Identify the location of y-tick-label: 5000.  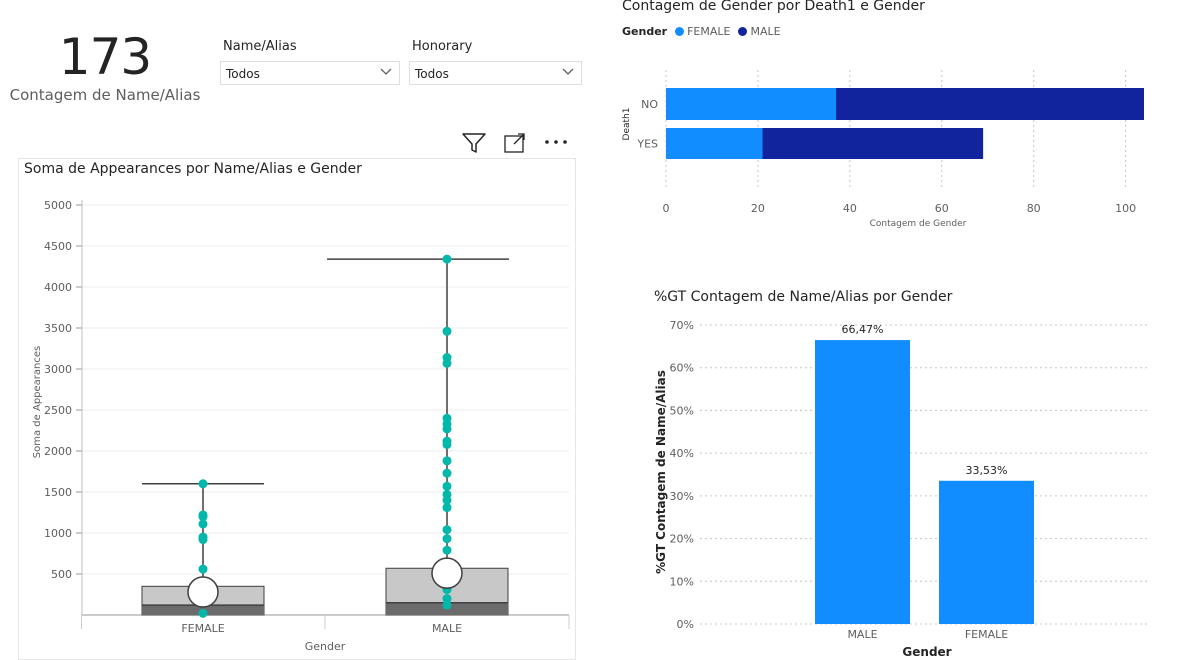
(58, 205).